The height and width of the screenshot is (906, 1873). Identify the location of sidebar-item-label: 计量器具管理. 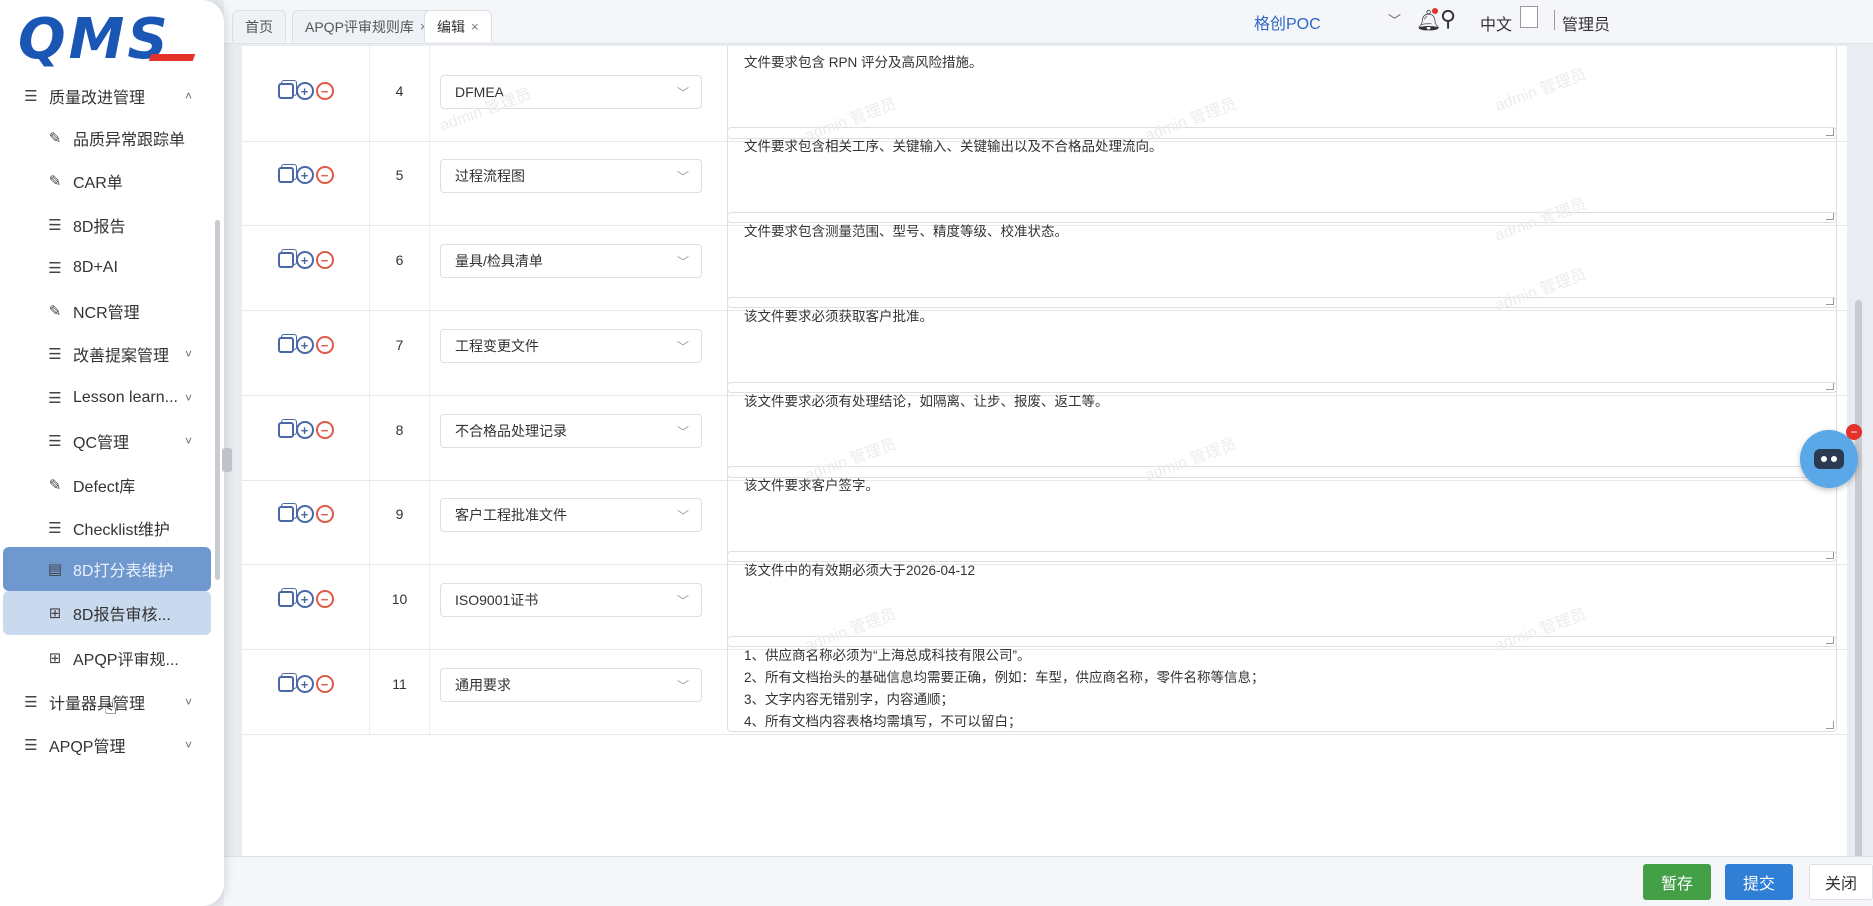
(97, 704).